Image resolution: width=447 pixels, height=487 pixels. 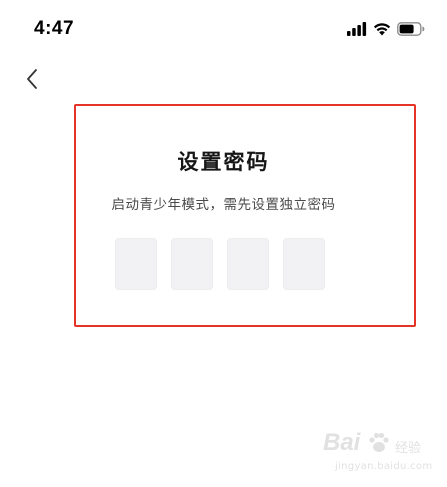 I want to click on watermark-brand: Bai, so click(x=342, y=442).